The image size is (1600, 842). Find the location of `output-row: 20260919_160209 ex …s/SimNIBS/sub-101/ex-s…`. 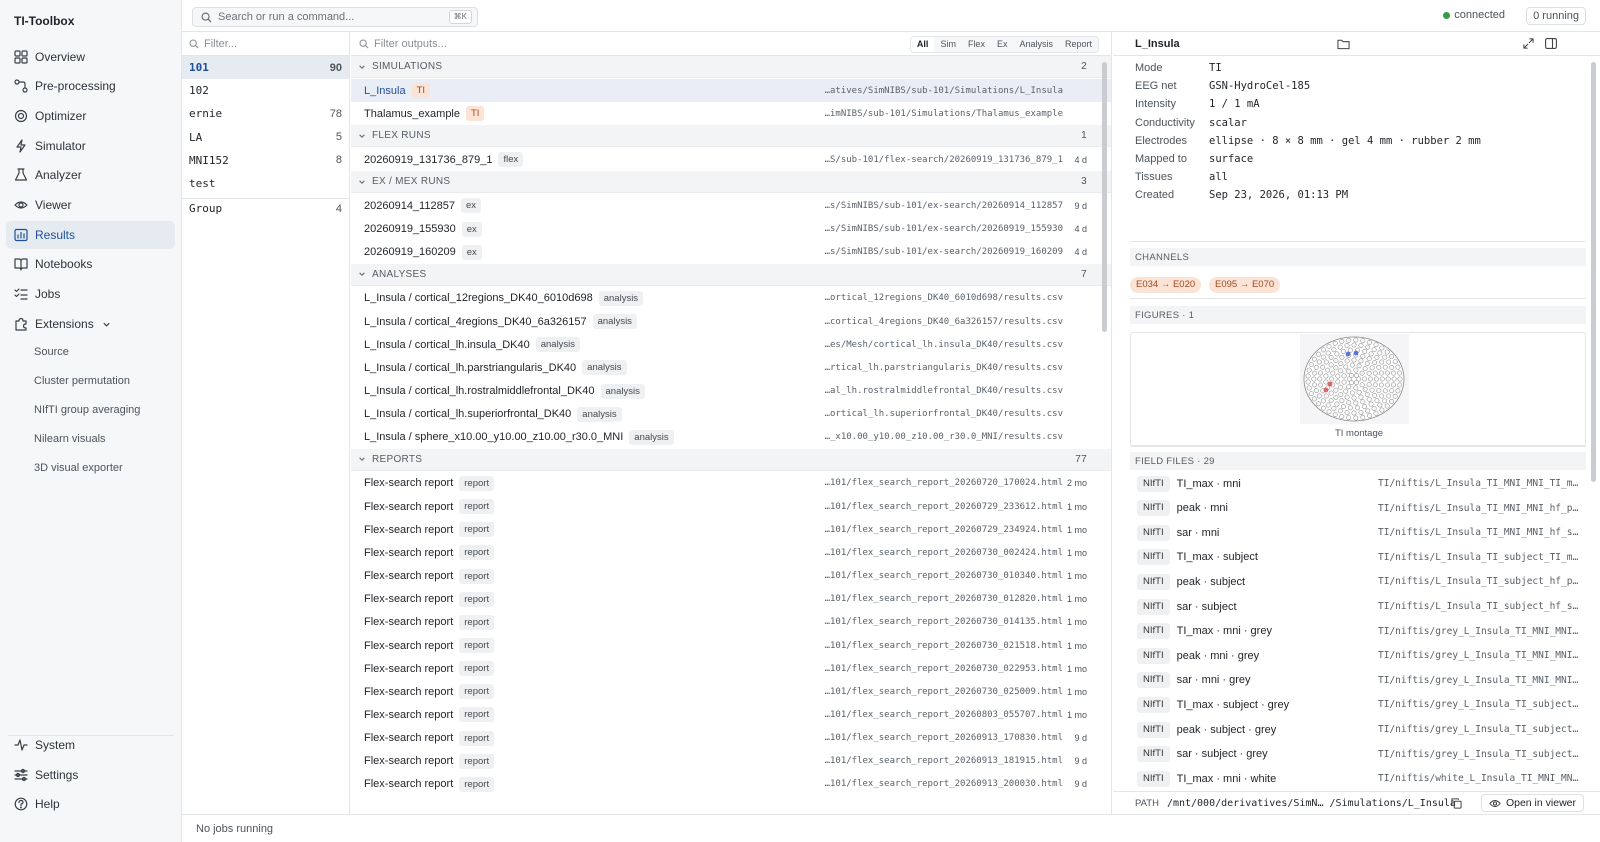

output-row: 20260919_160209 ex …s/SimNIBS/sub-101/ex-s… is located at coordinates (731, 252).